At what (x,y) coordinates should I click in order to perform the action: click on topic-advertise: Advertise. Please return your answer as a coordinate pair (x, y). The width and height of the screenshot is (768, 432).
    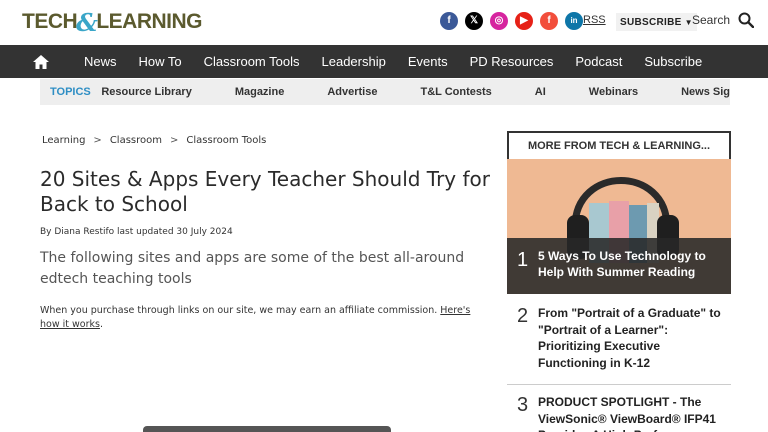
    Looking at the image, I should click on (352, 92).